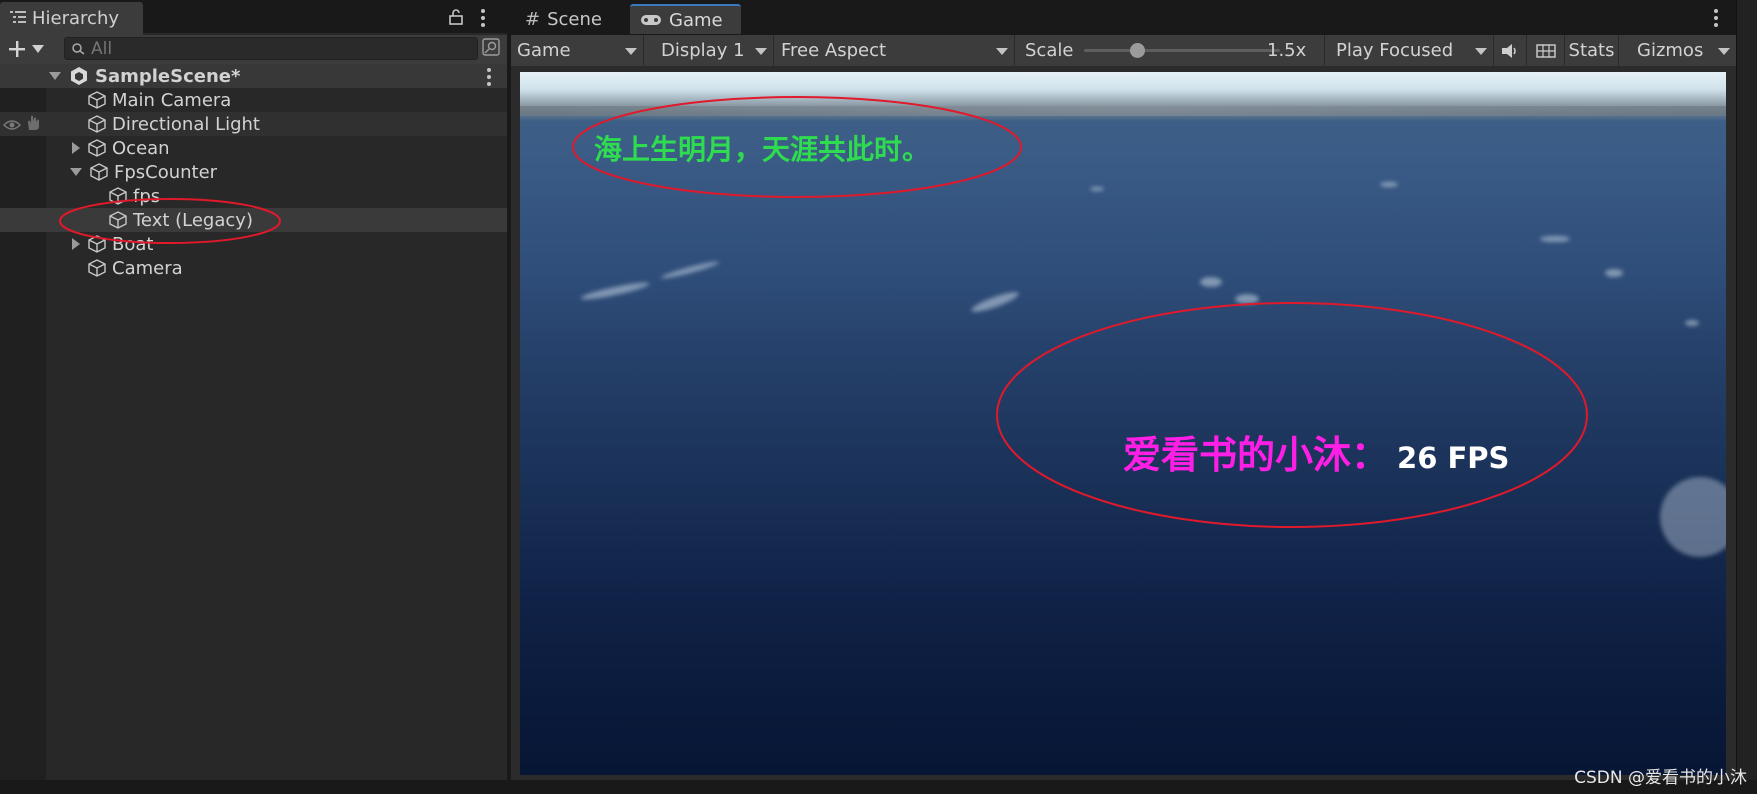 The image size is (1757, 794). I want to click on watermark-text: CSDN @爱看书的小沐, so click(1660, 778).